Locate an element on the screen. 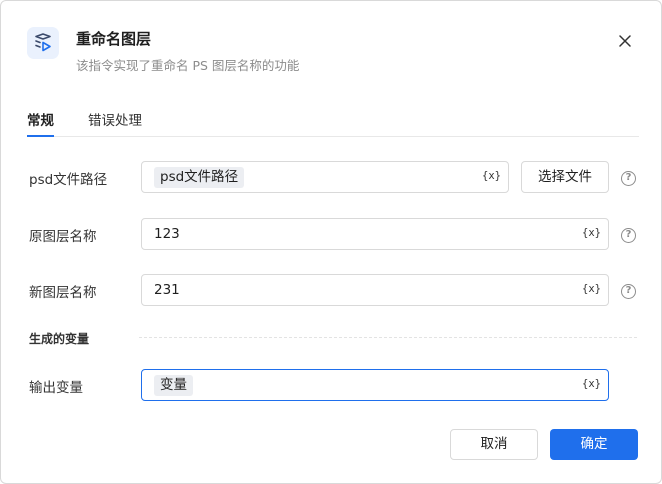 The image size is (662, 484). tab-general: 常规 is located at coordinates (40, 123).